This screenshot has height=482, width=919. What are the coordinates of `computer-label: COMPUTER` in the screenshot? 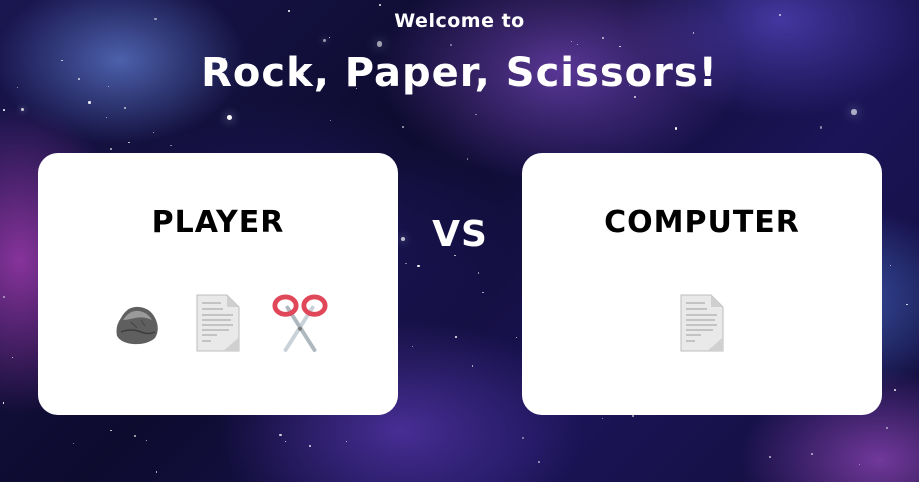 It's located at (702, 222).